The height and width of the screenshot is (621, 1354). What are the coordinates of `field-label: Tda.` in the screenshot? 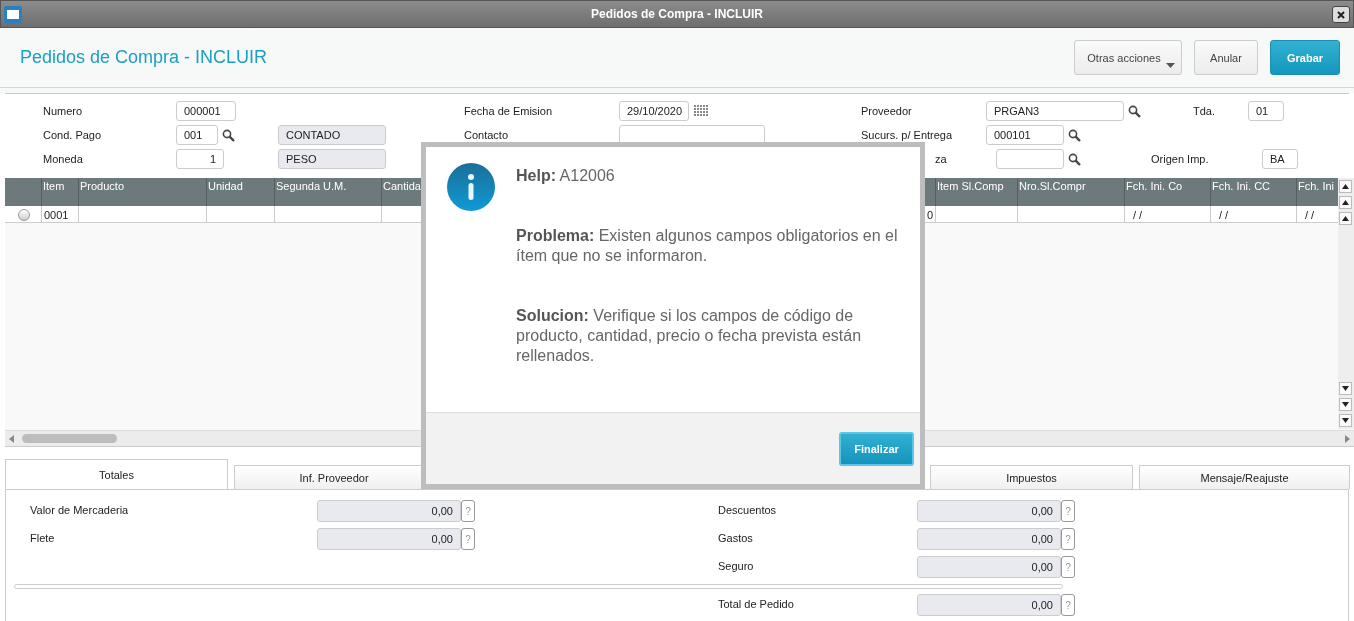 It's located at (1204, 111).